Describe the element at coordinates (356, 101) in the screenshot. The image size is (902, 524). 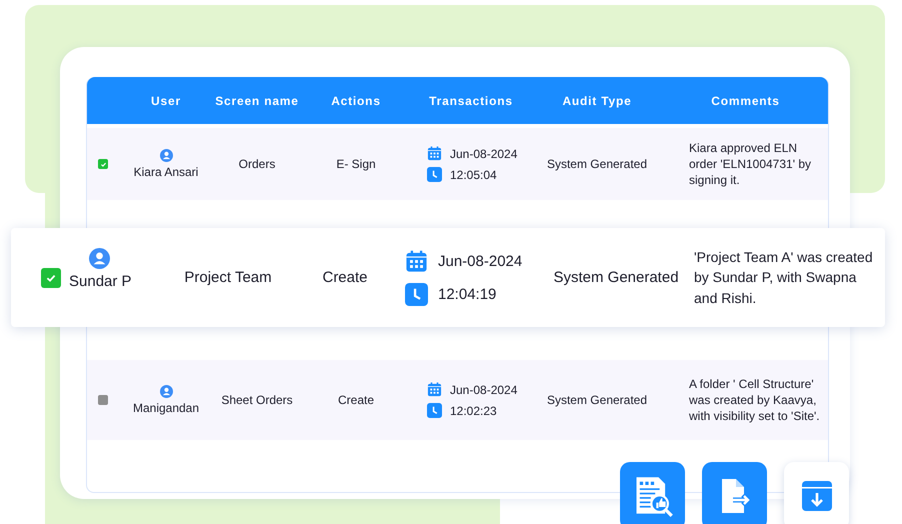
I see `column-header: Actions` at that location.